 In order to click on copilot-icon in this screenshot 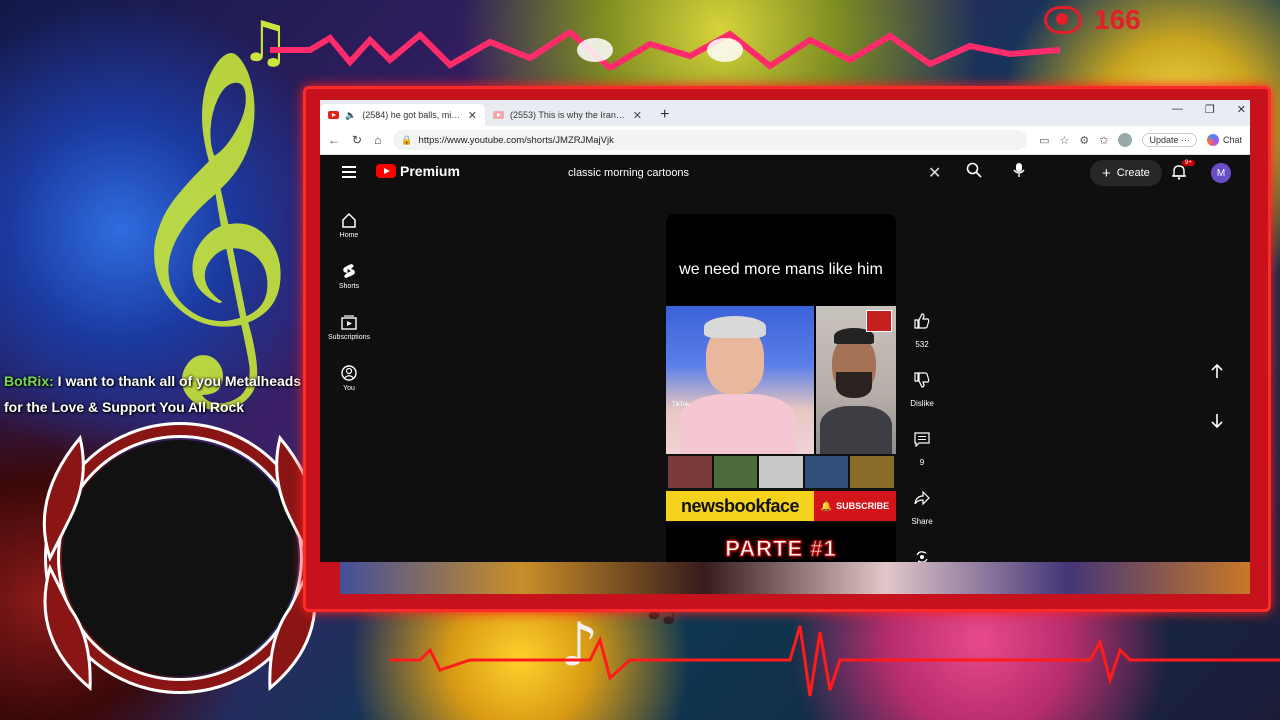, I will do `click(1212, 140)`.